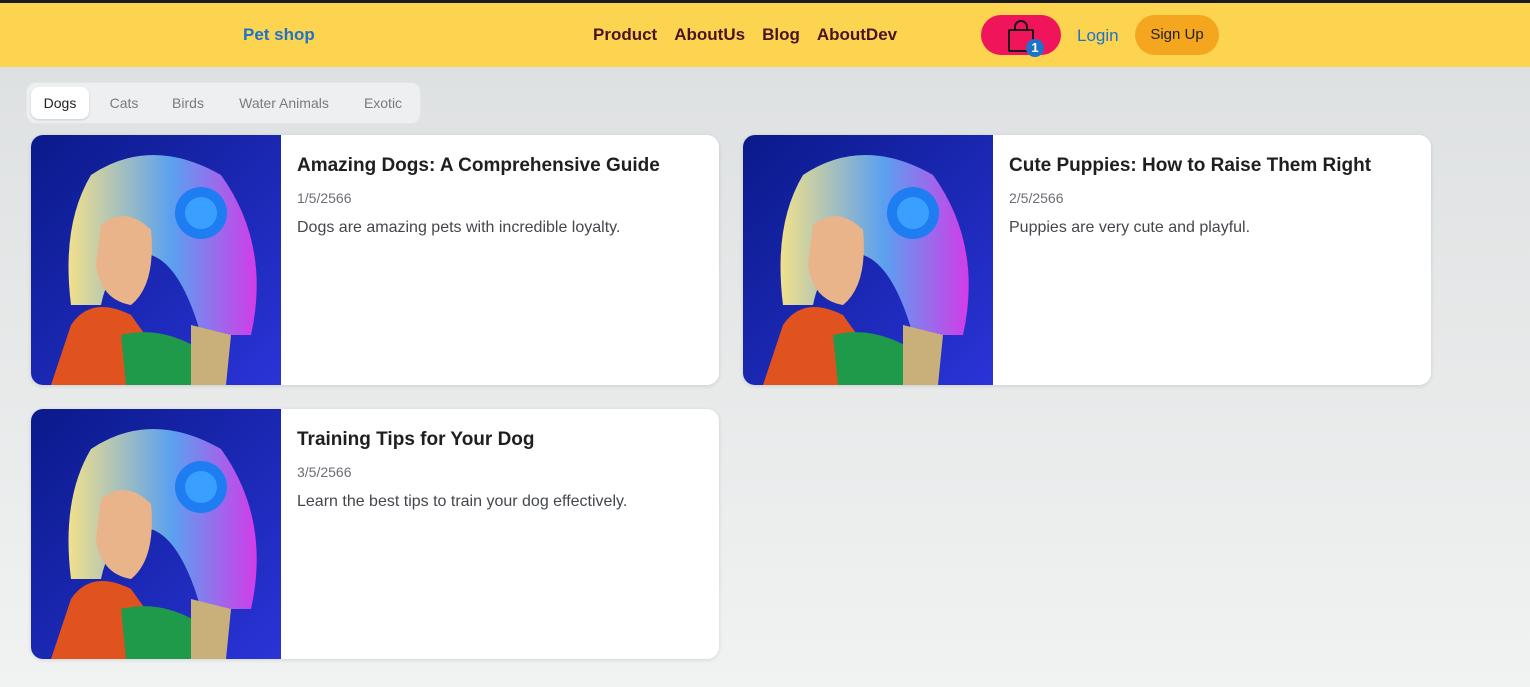 The width and height of the screenshot is (1530, 687). What do you see at coordinates (1021, 36) in the screenshot?
I see `cart-button: 1` at bounding box center [1021, 36].